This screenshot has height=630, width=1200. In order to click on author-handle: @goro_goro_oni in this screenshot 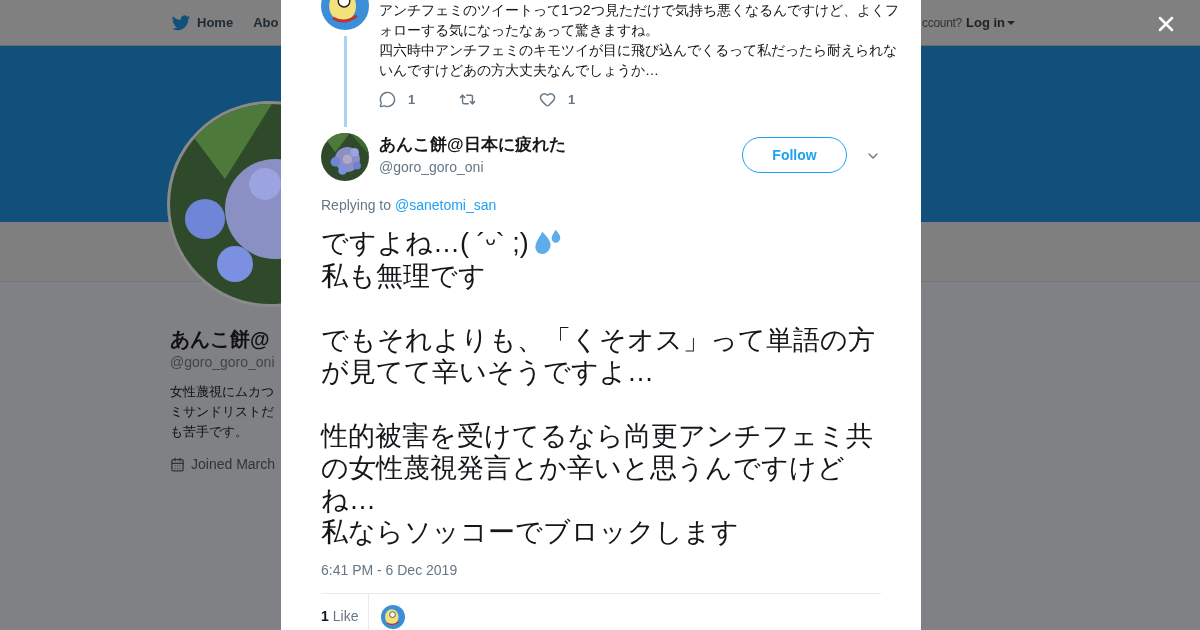, I will do `click(432, 167)`.